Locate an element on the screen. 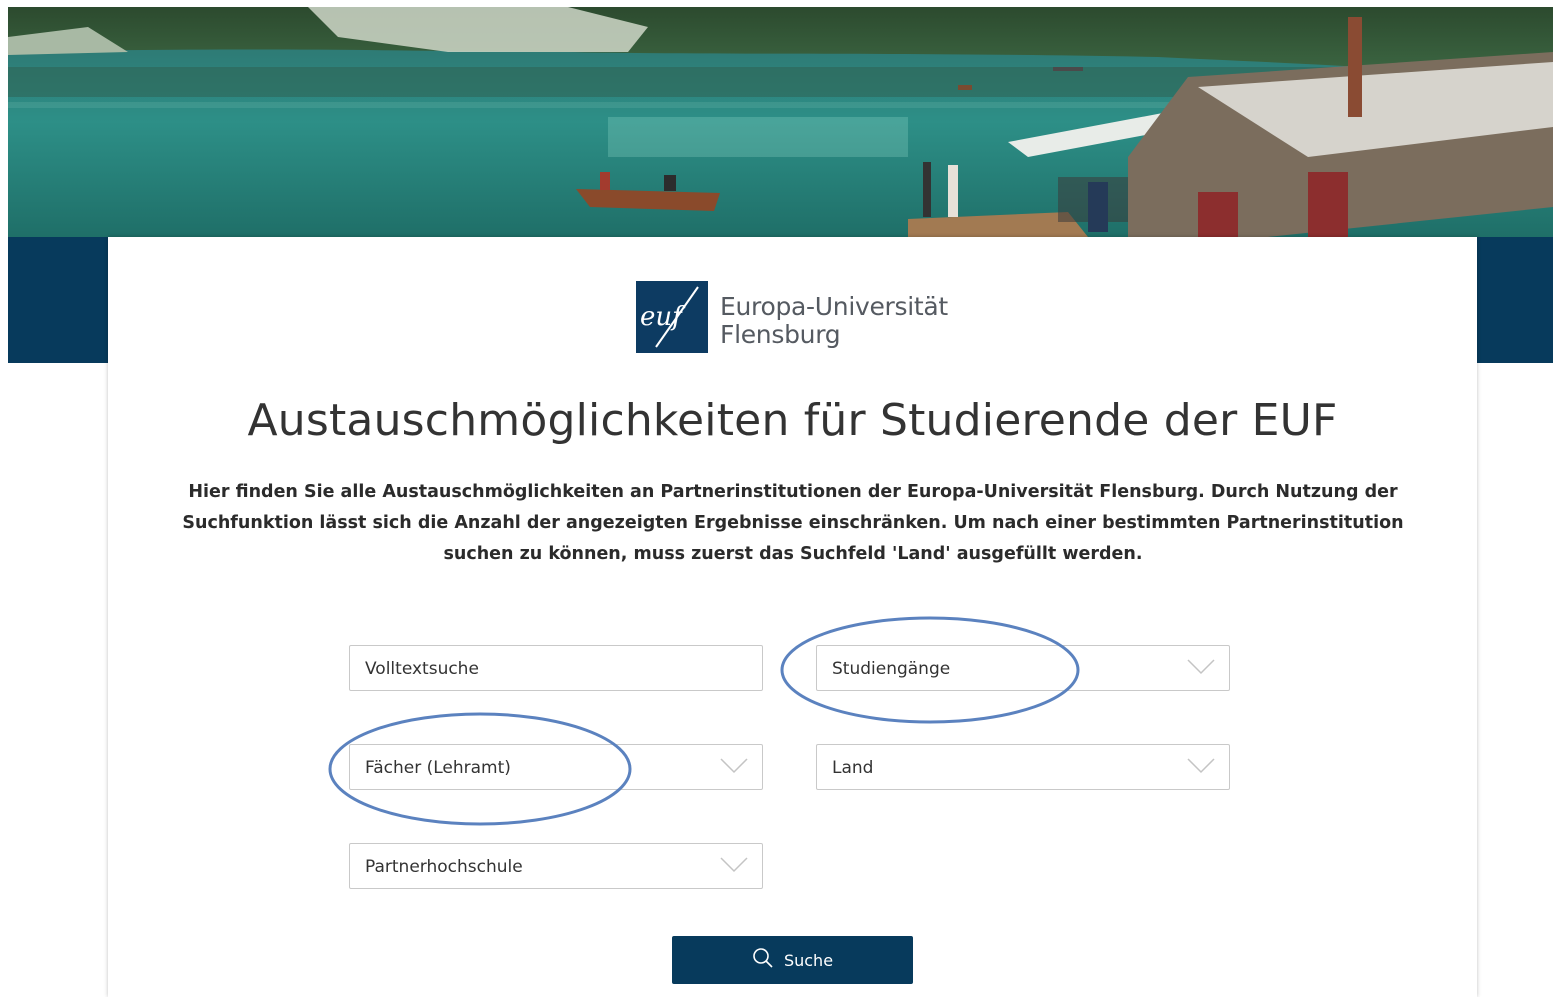 The height and width of the screenshot is (997, 1553). subjects-select-label: Fächer (Lehramt) is located at coordinates (438, 768).